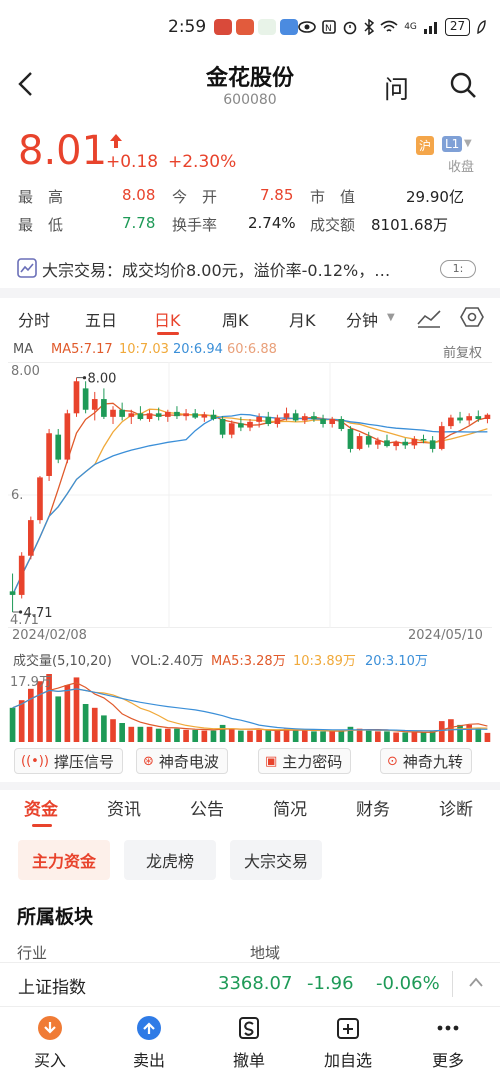  What do you see at coordinates (373, 807) in the screenshot?
I see `tab-financials: 财务` at bounding box center [373, 807].